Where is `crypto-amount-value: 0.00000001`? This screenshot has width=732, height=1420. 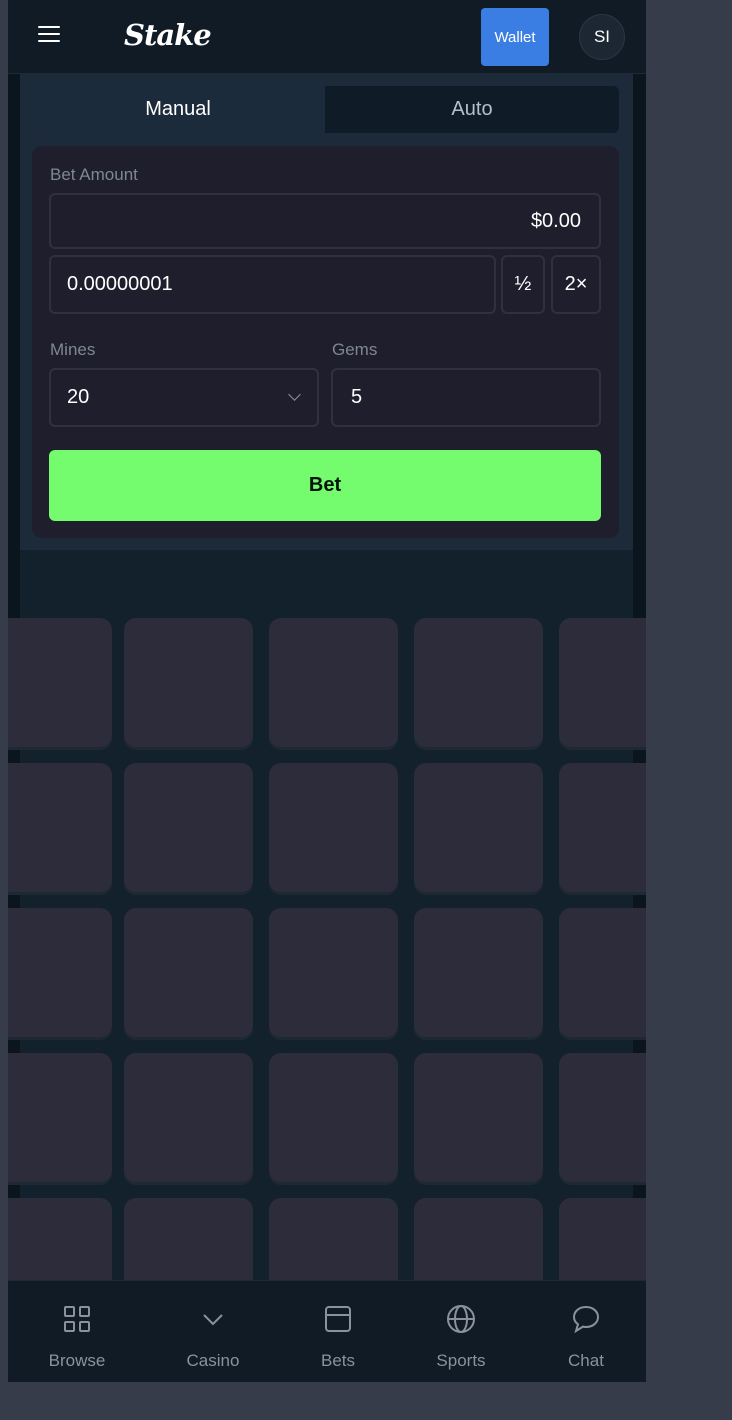
crypto-amount-value: 0.00000001 is located at coordinates (120, 284).